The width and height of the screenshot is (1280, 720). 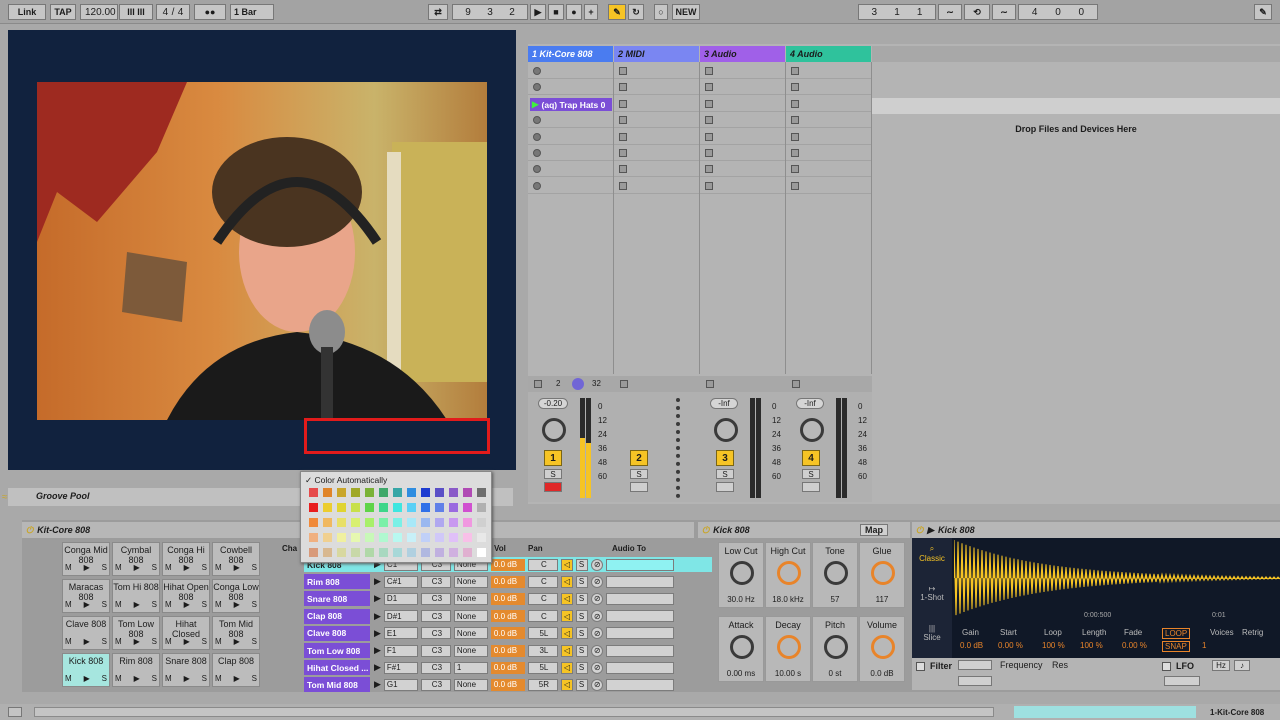 I want to click on track-1-volume: -0.20, so click(x=553, y=403).